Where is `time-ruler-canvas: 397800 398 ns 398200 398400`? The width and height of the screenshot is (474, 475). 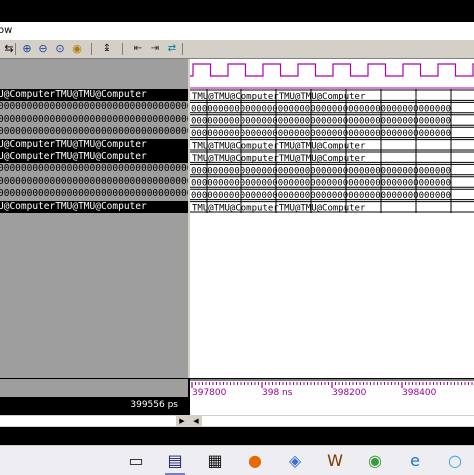
time-ruler-canvas: 397800 398 ns 398200 398400 is located at coordinates (332, 388).